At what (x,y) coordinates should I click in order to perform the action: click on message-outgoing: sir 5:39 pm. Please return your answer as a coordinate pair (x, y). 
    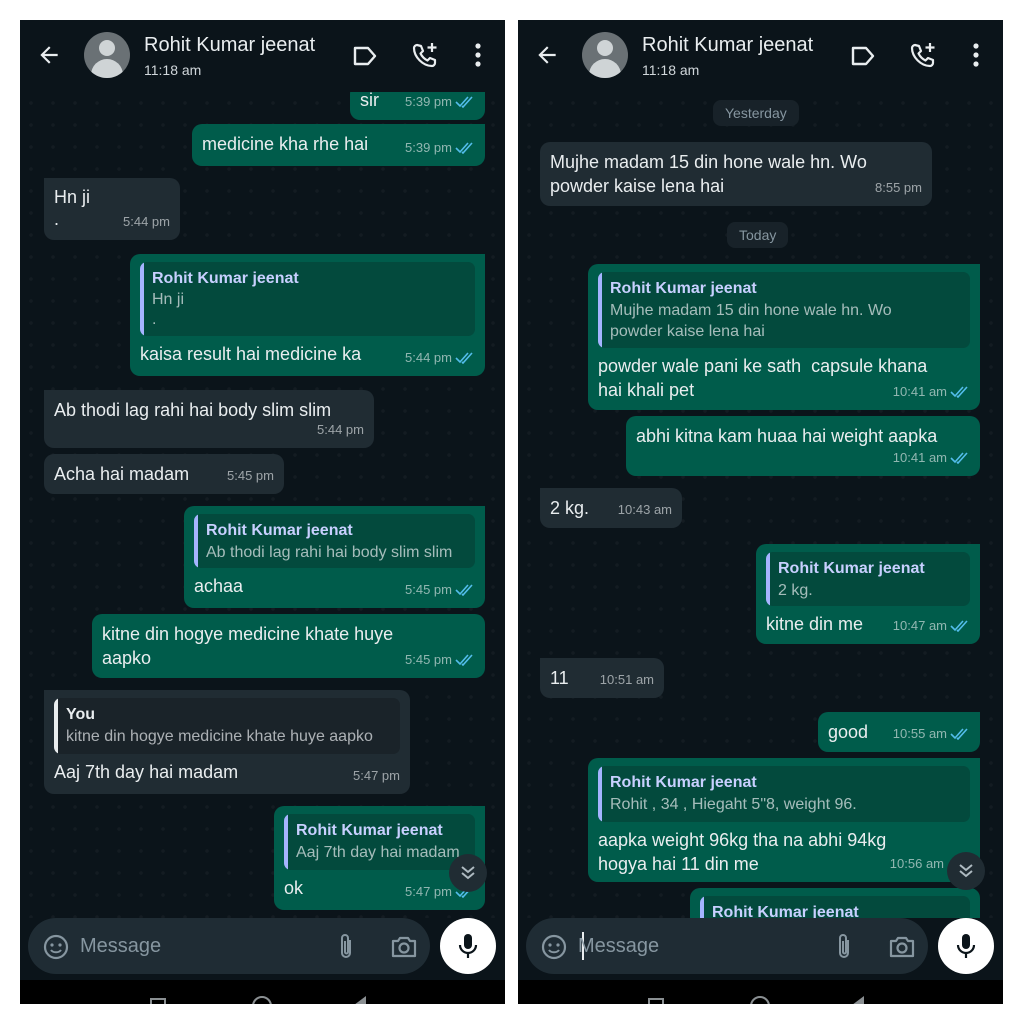
    Looking at the image, I should click on (417, 106).